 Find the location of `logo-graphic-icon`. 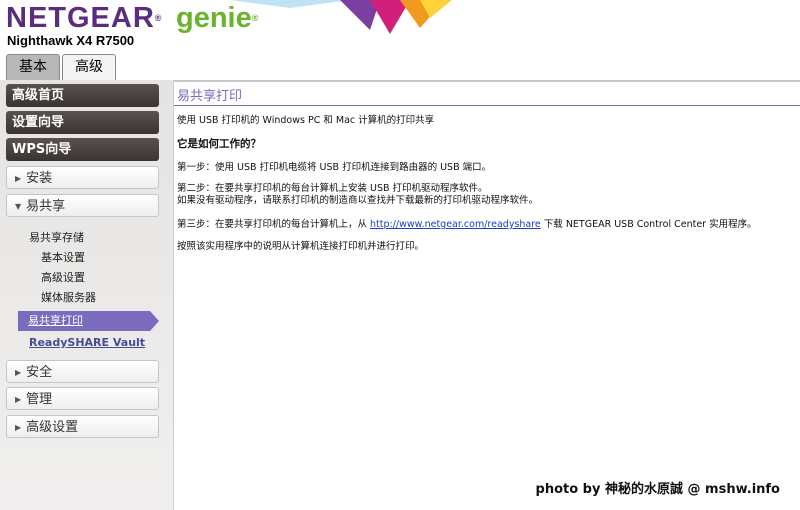

logo-graphic-icon is located at coordinates (341, 17).